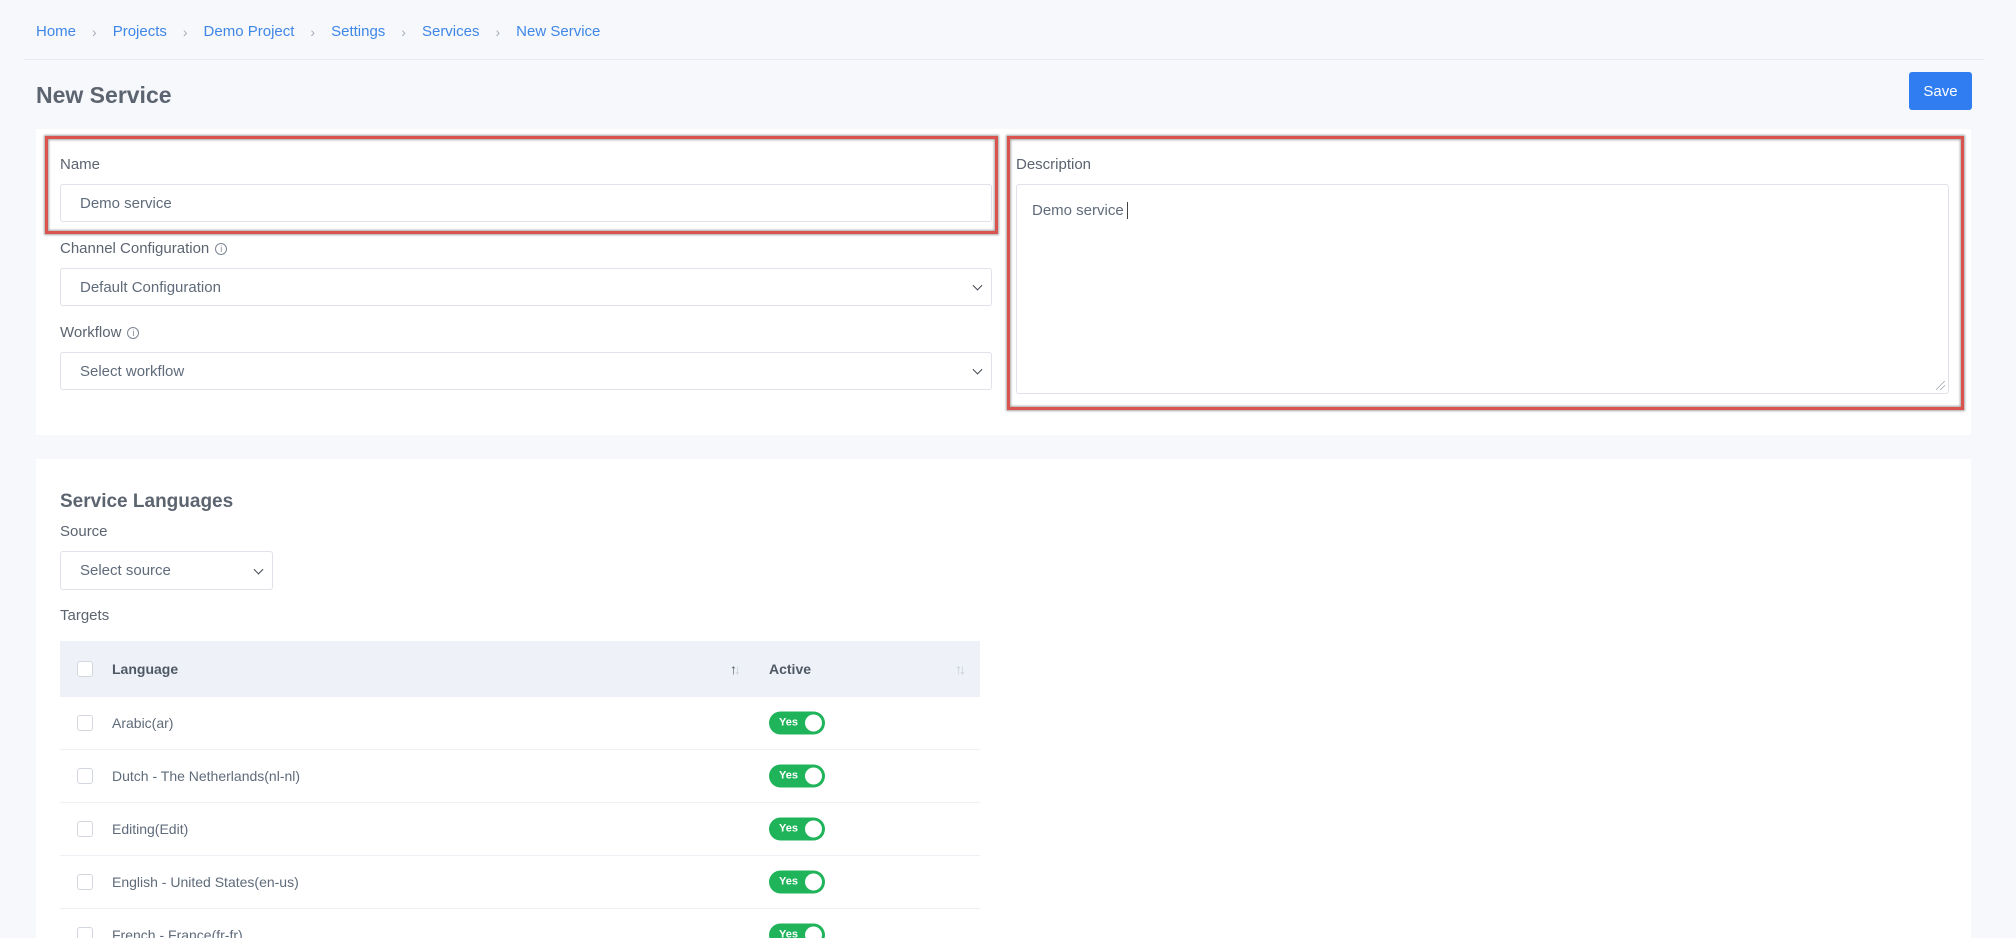 The height and width of the screenshot is (938, 2016). Describe the element at coordinates (1004, 59) in the screenshot. I see `header-divider` at that location.